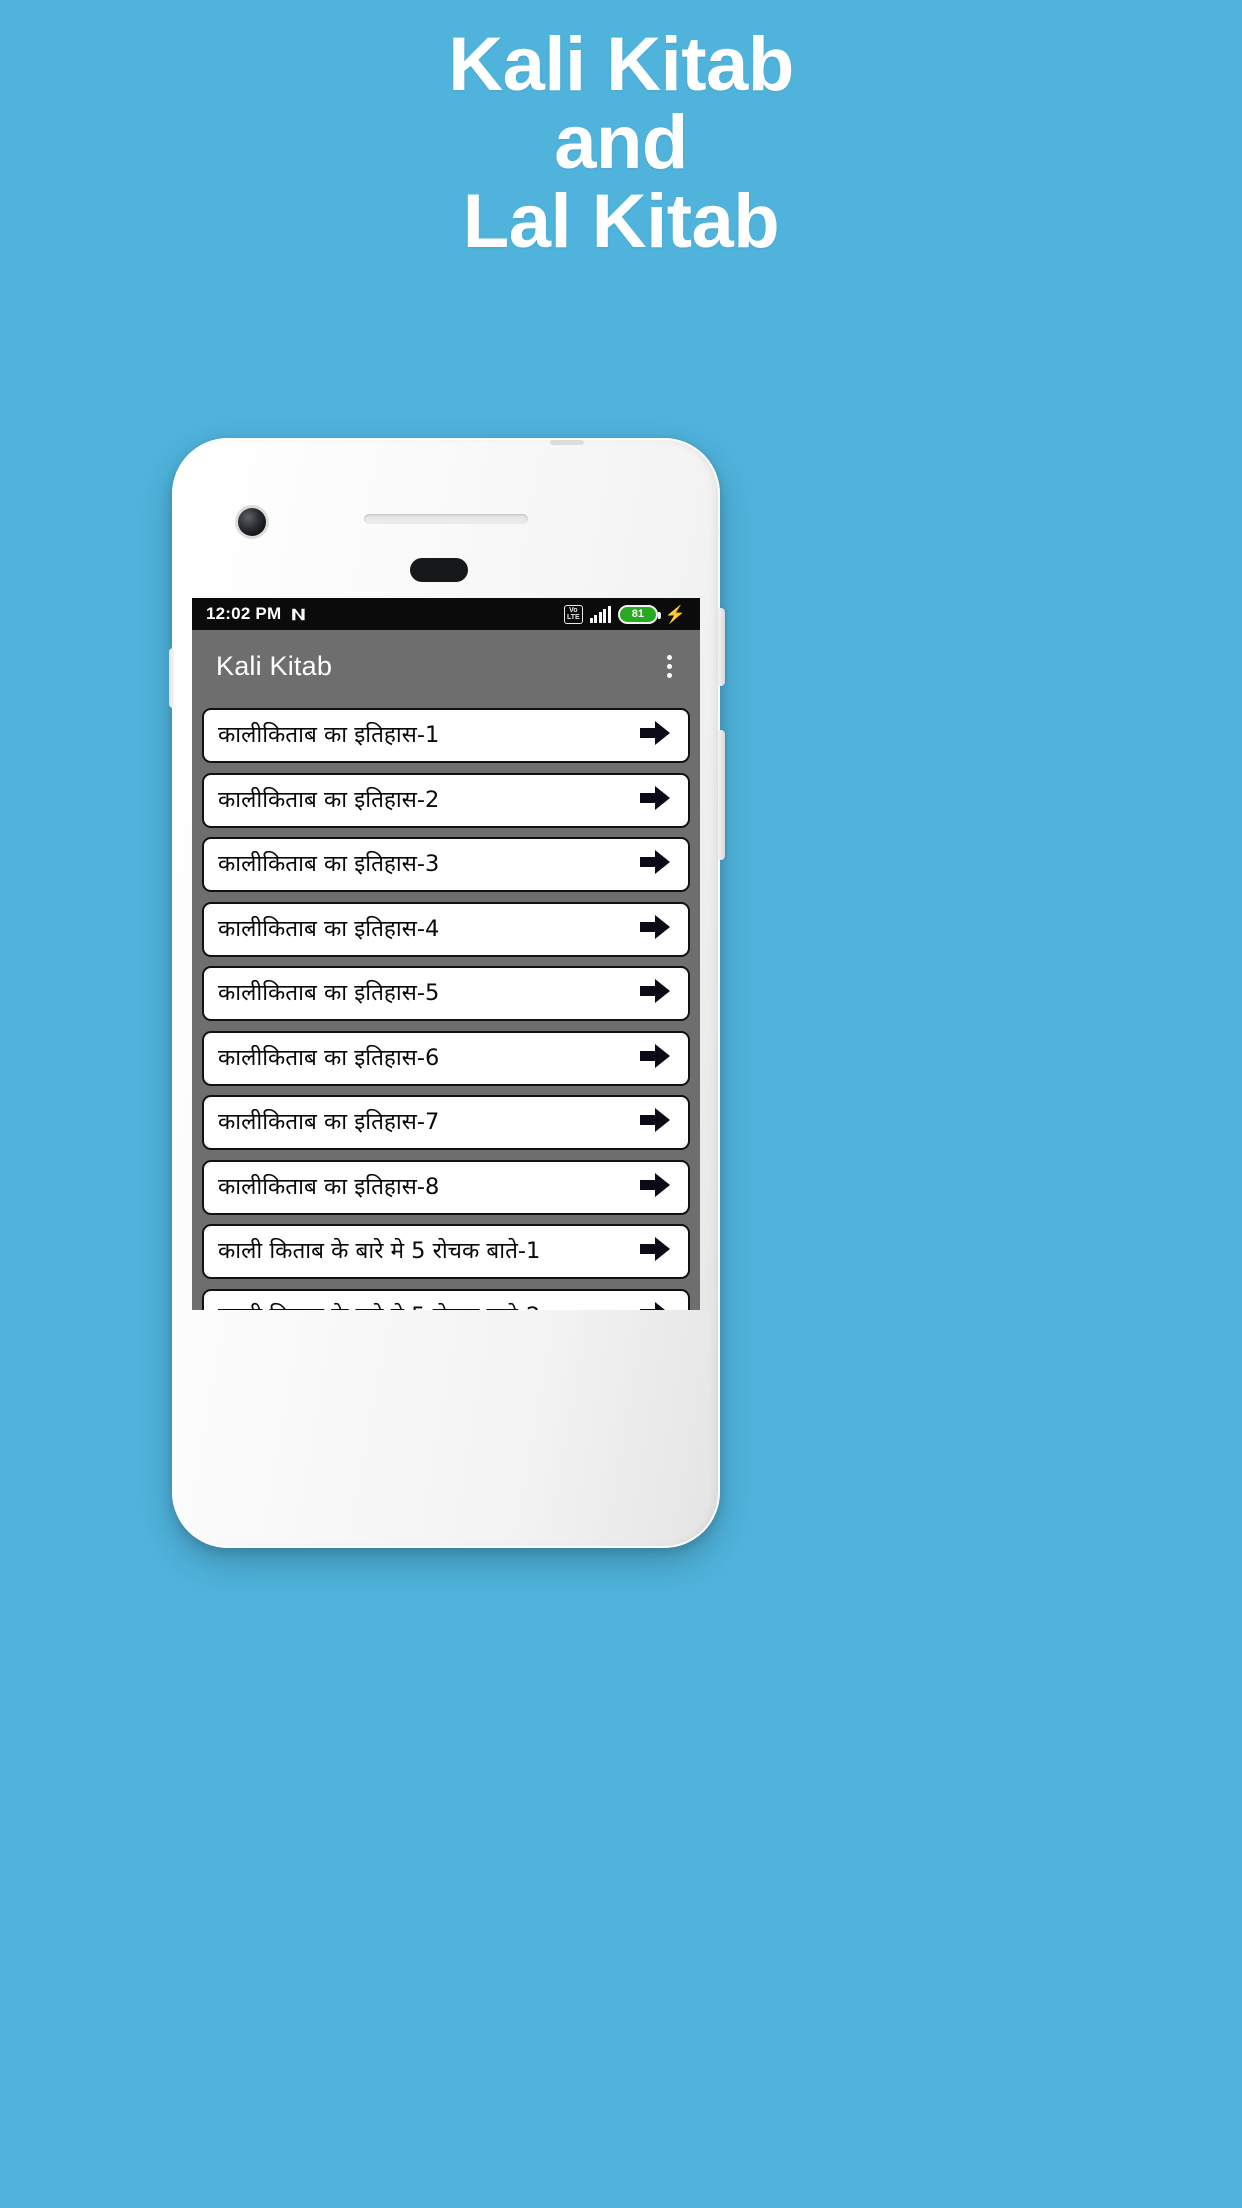  I want to click on list-item-label: काली किताब के बारे मे 5 रोचक बाते-1, so click(379, 1251).